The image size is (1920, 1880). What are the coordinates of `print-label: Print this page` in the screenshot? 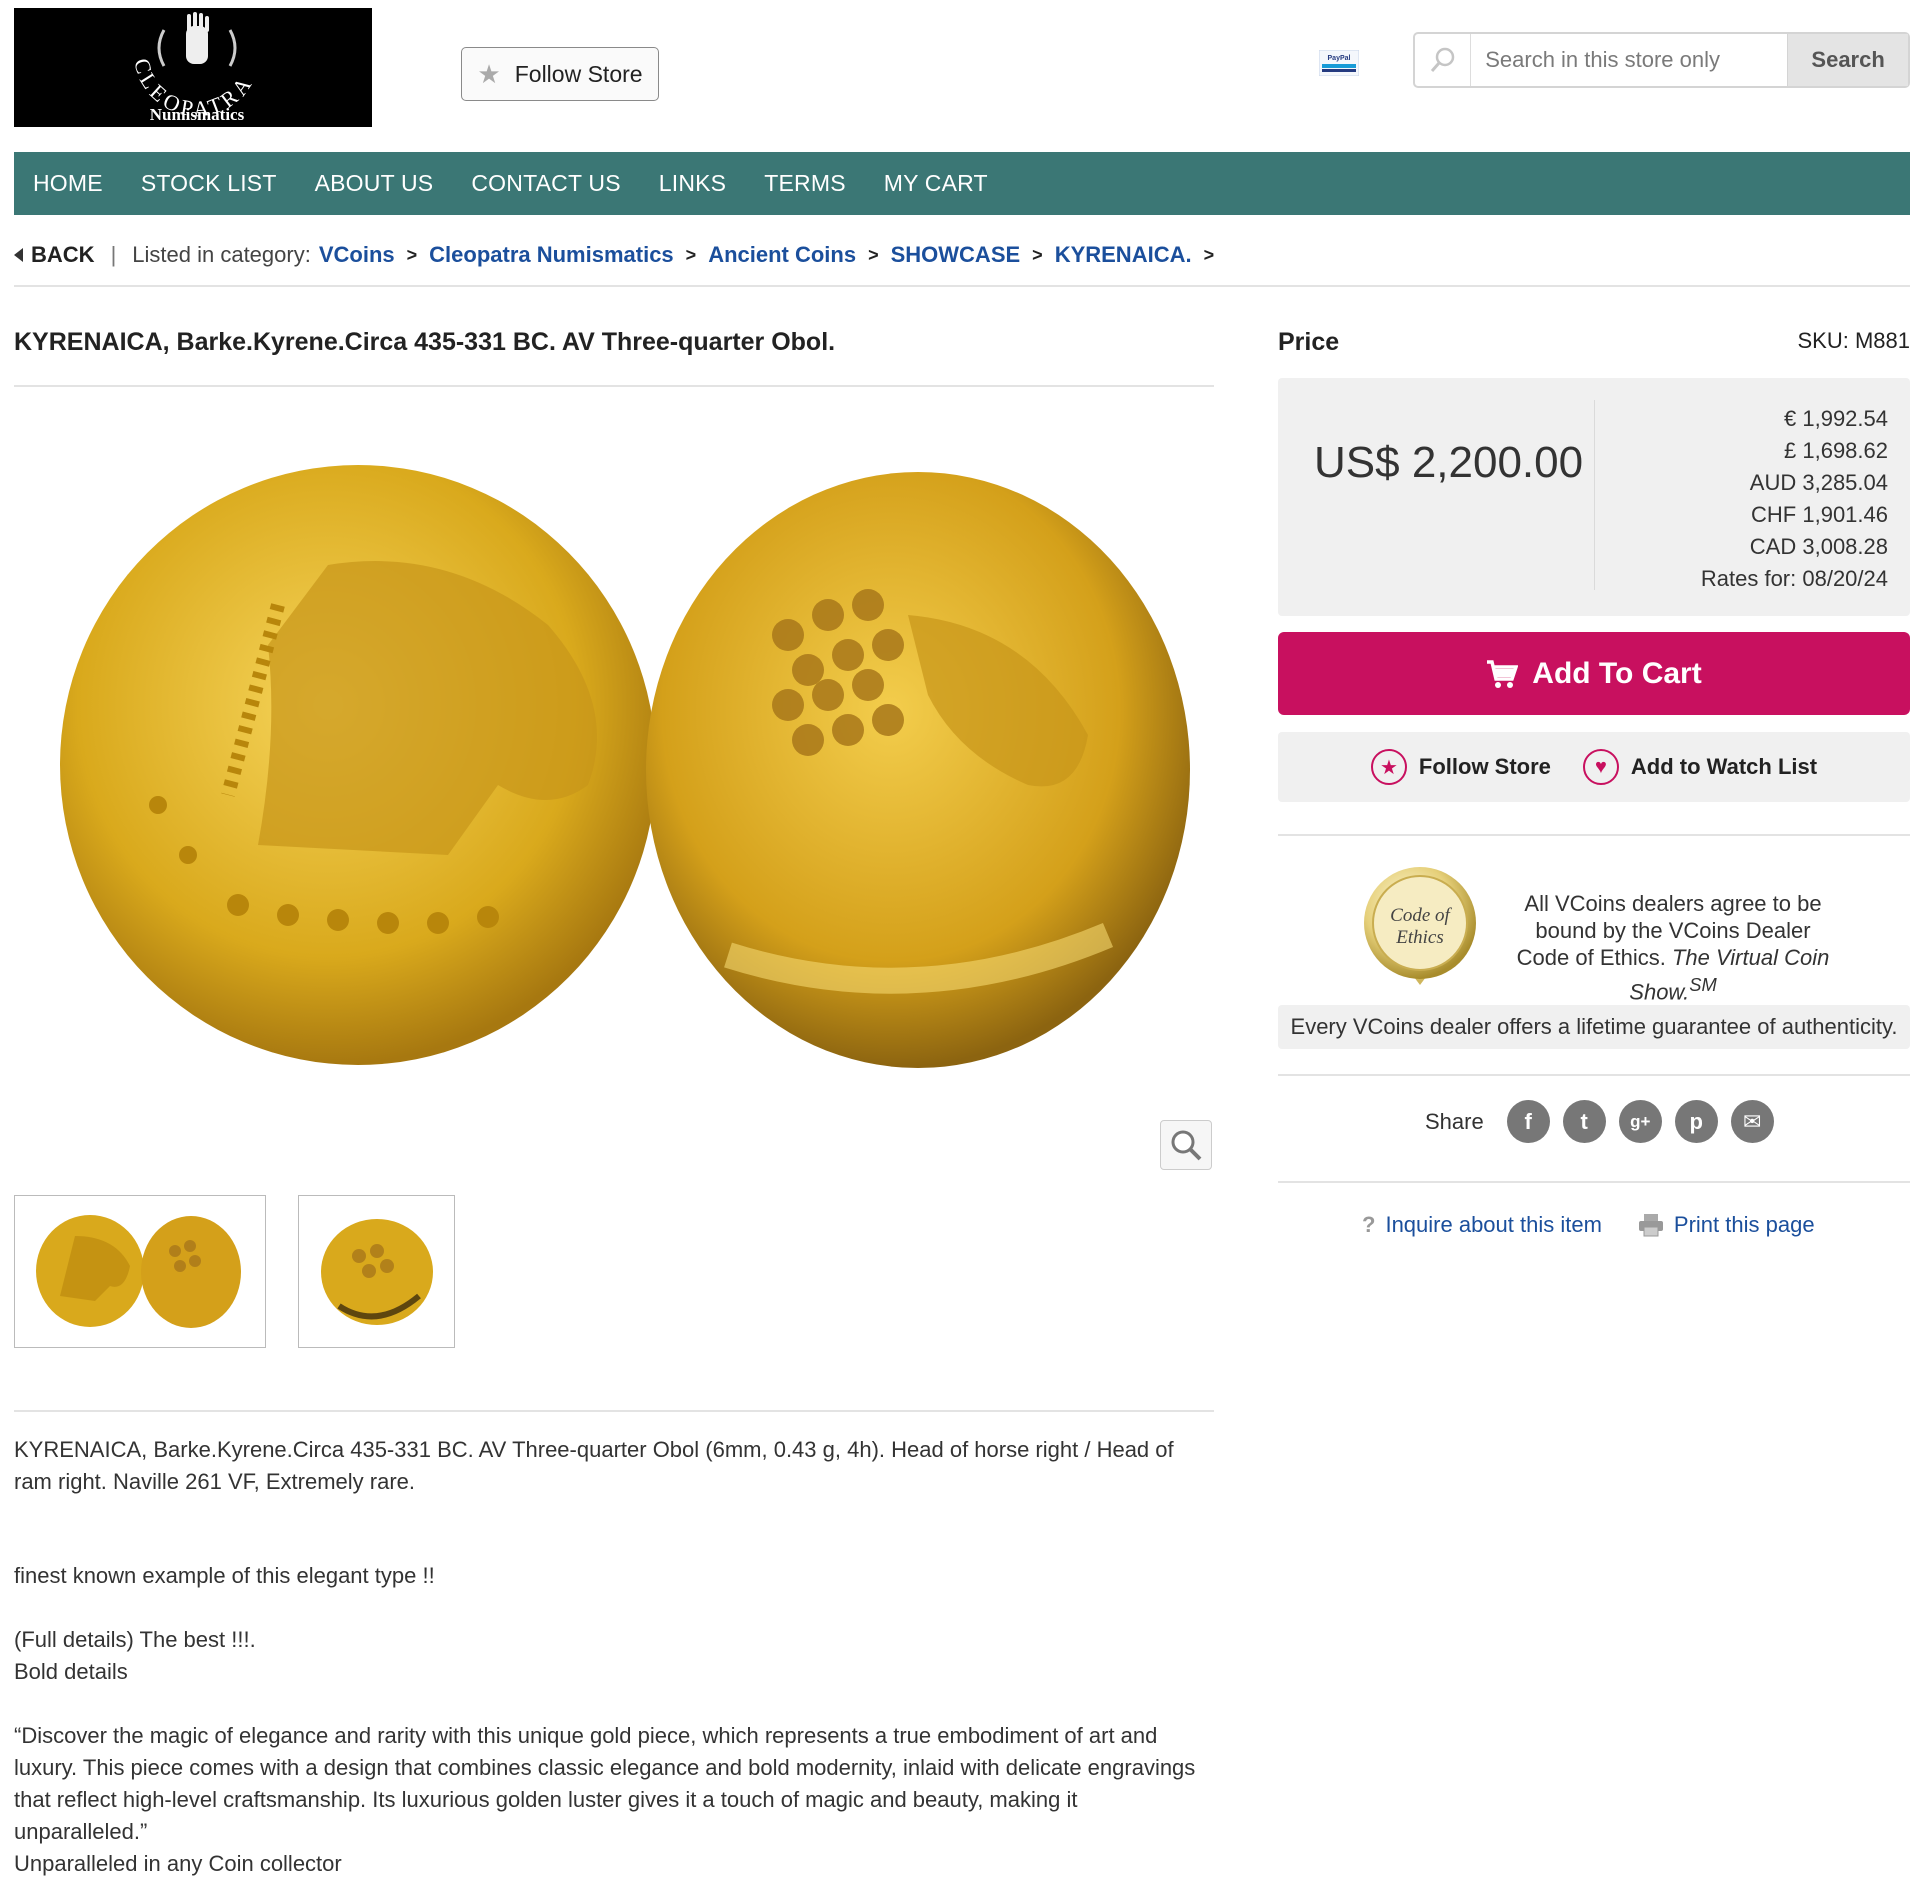 It's located at (1744, 1224).